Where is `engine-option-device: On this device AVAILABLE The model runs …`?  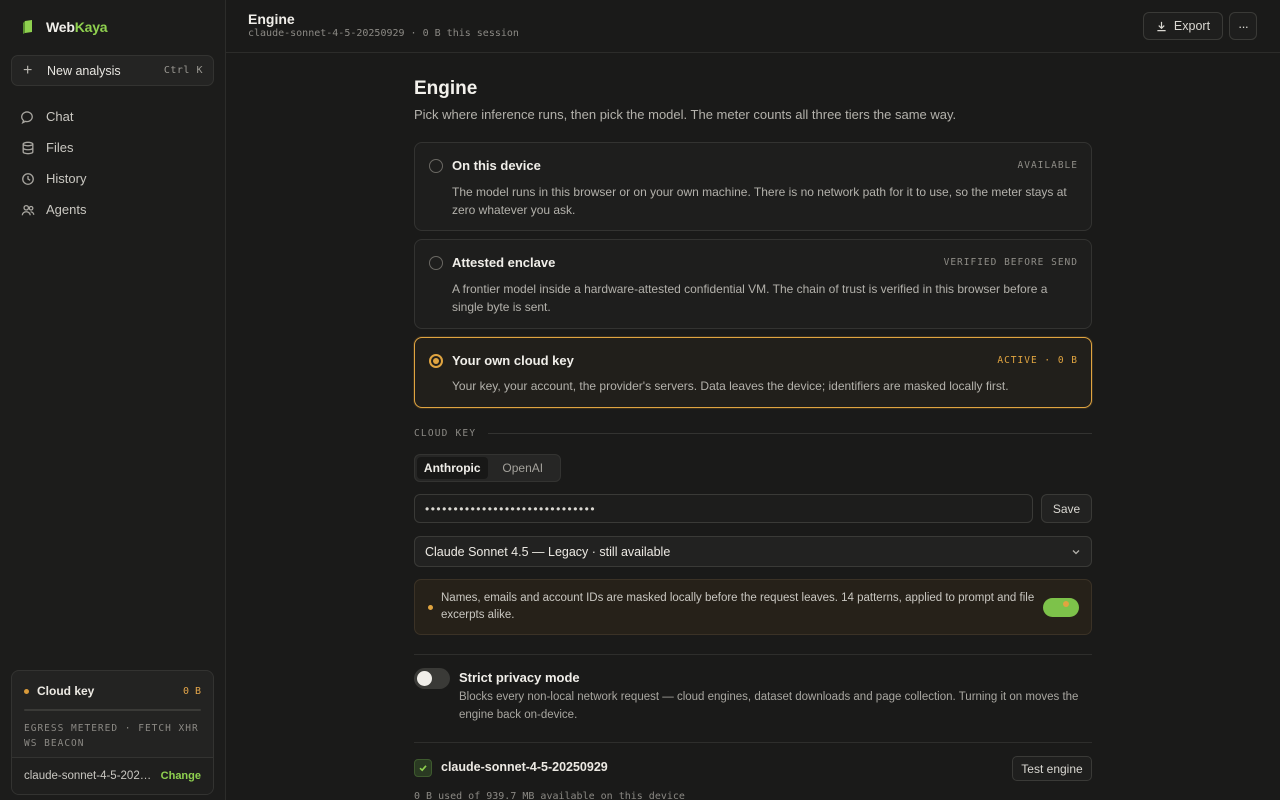
engine-option-device: On this device AVAILABLE The model runs … is located at coordinates (753, 186).